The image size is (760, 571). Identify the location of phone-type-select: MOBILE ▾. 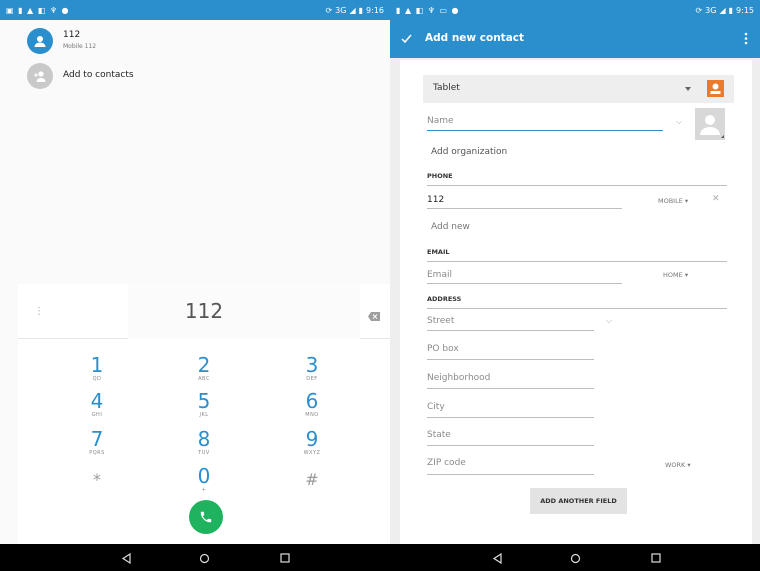
(673, 201).